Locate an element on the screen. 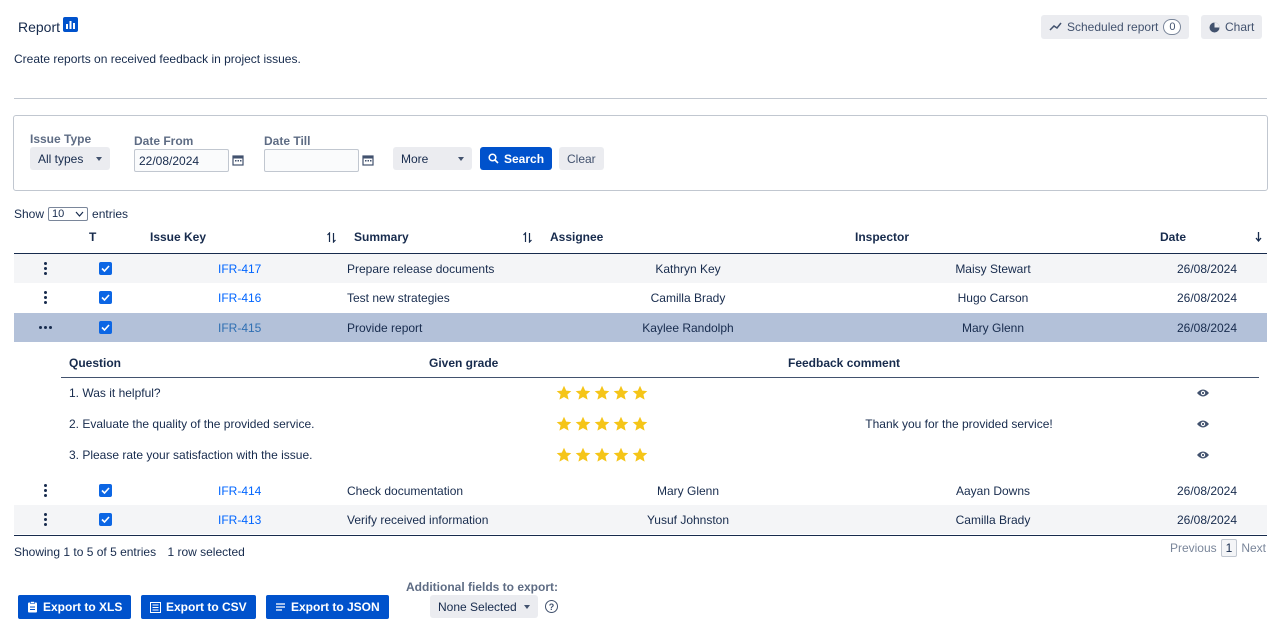 The image size is (1280, 630). date-from-input: 22/08/2024 is located at coordinates (181, 160).